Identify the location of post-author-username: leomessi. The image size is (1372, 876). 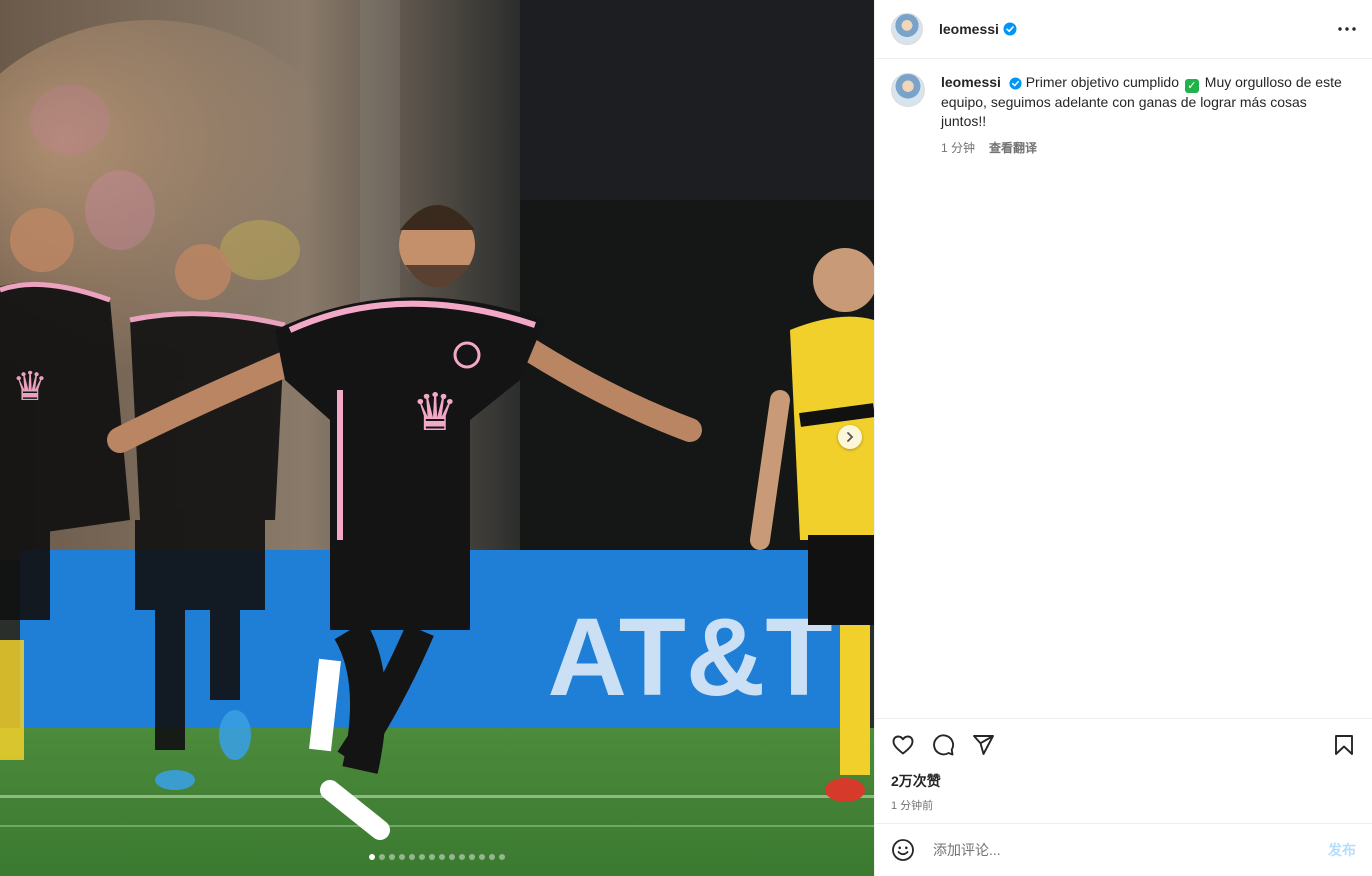
(969, 29).